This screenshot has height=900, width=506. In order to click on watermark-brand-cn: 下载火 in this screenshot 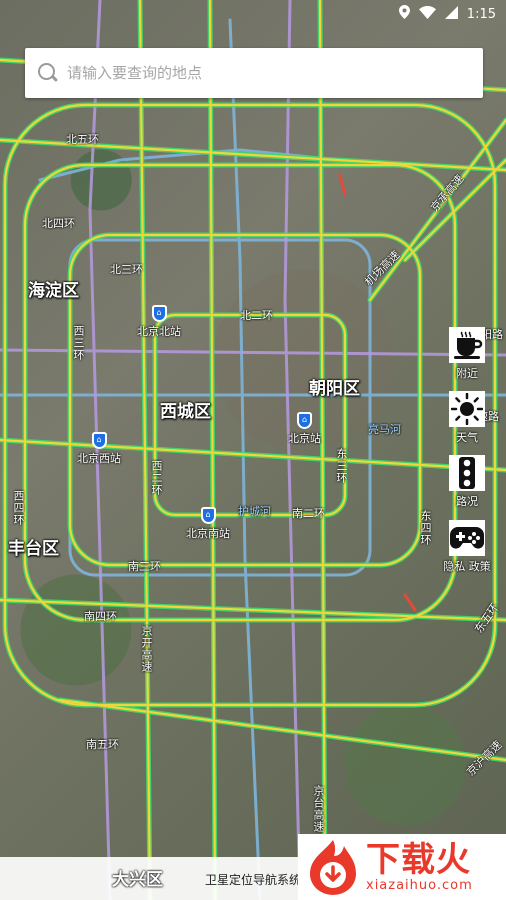, I will do `click(418, 859)`.